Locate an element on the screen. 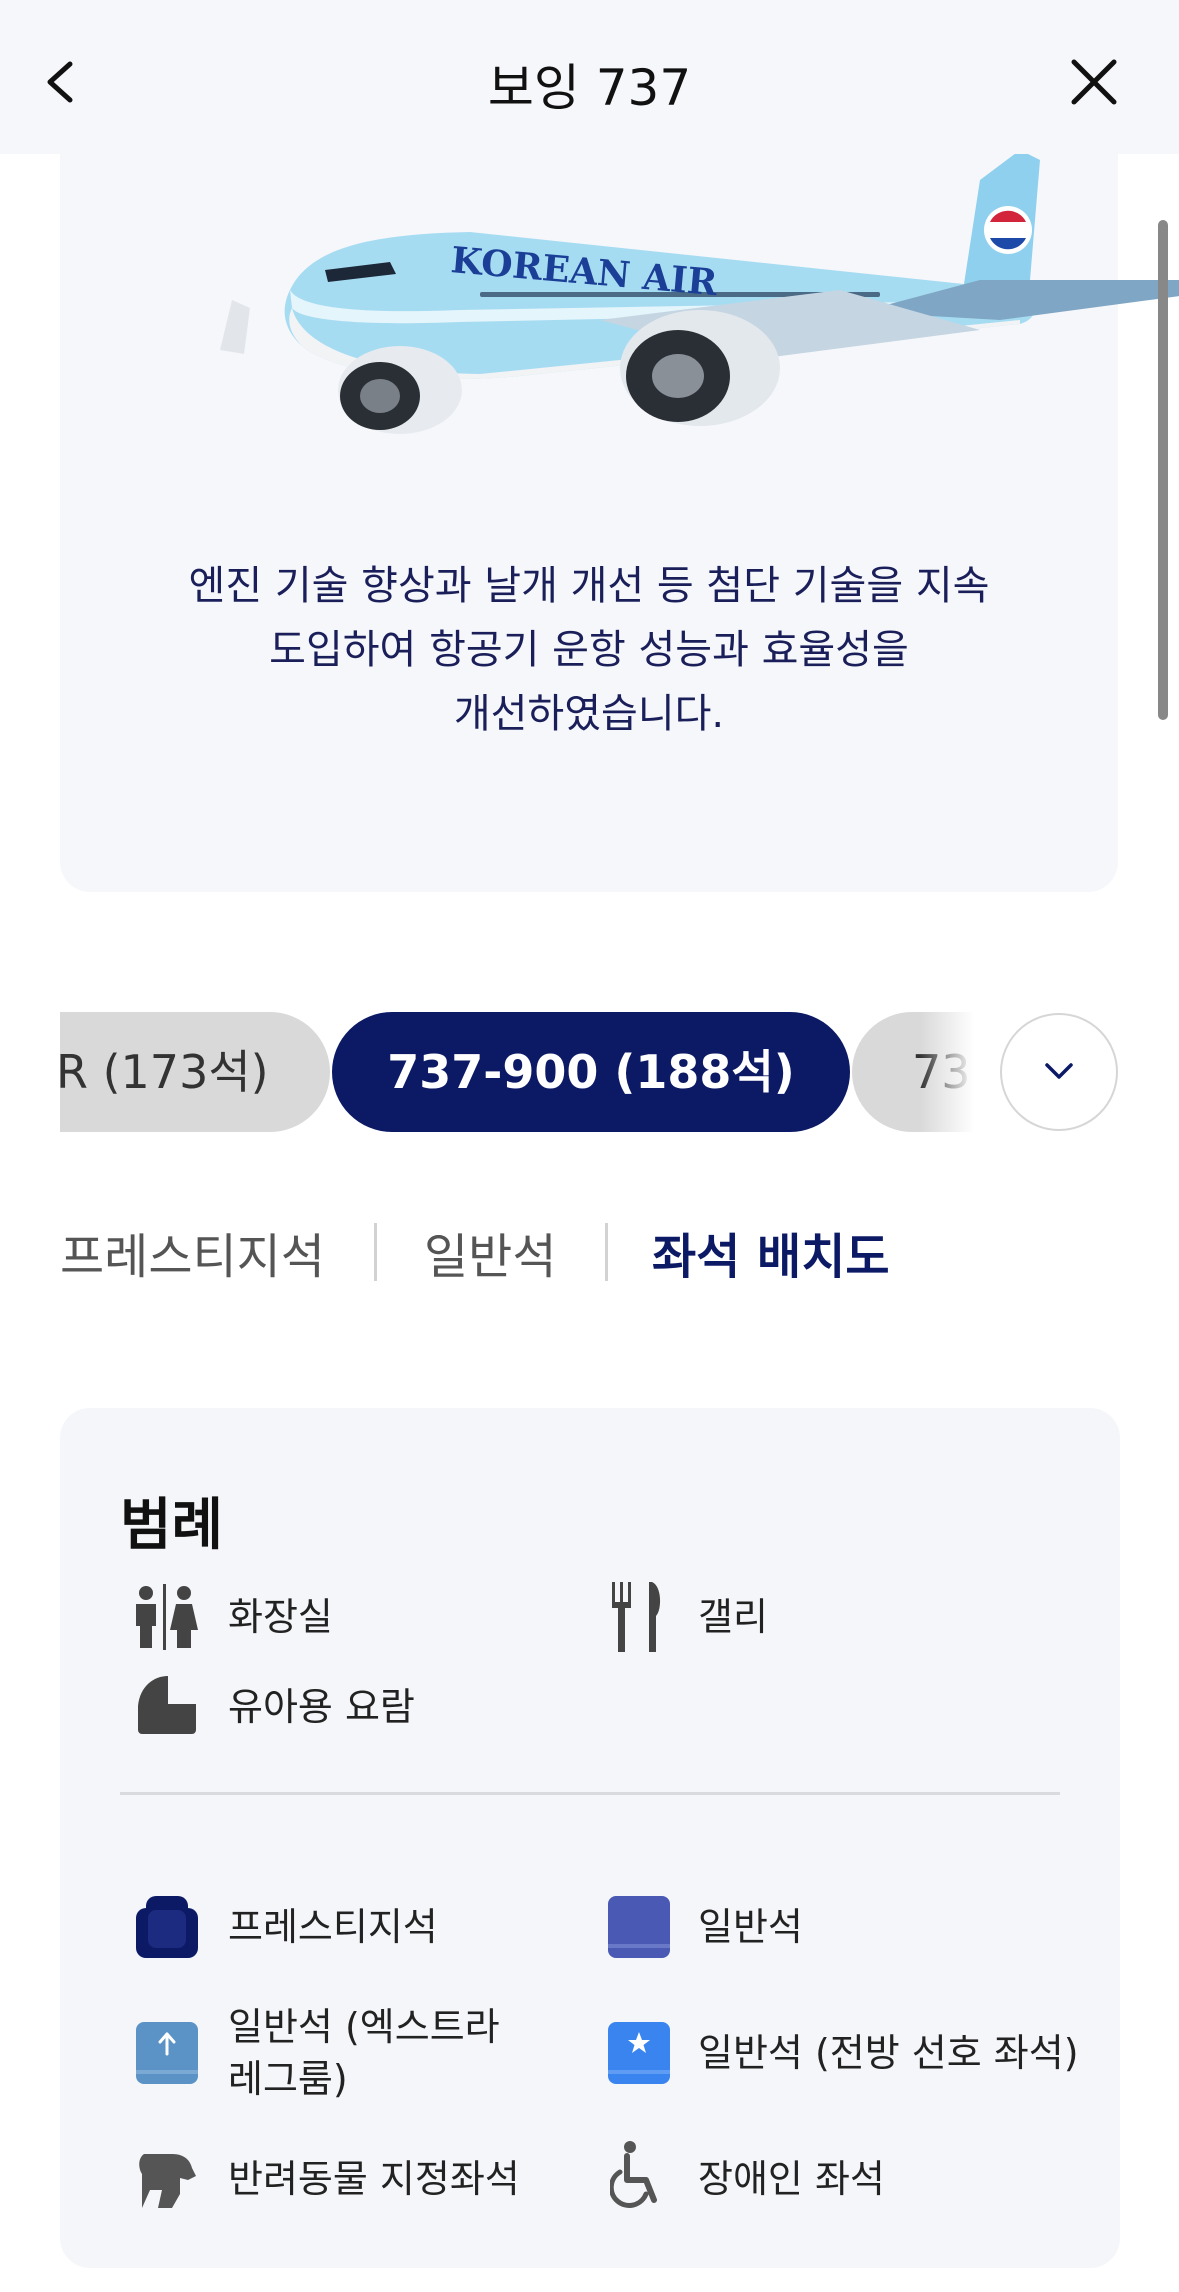  variant-pill-737-8: R (173석) is located at coordinates (195, 1072).